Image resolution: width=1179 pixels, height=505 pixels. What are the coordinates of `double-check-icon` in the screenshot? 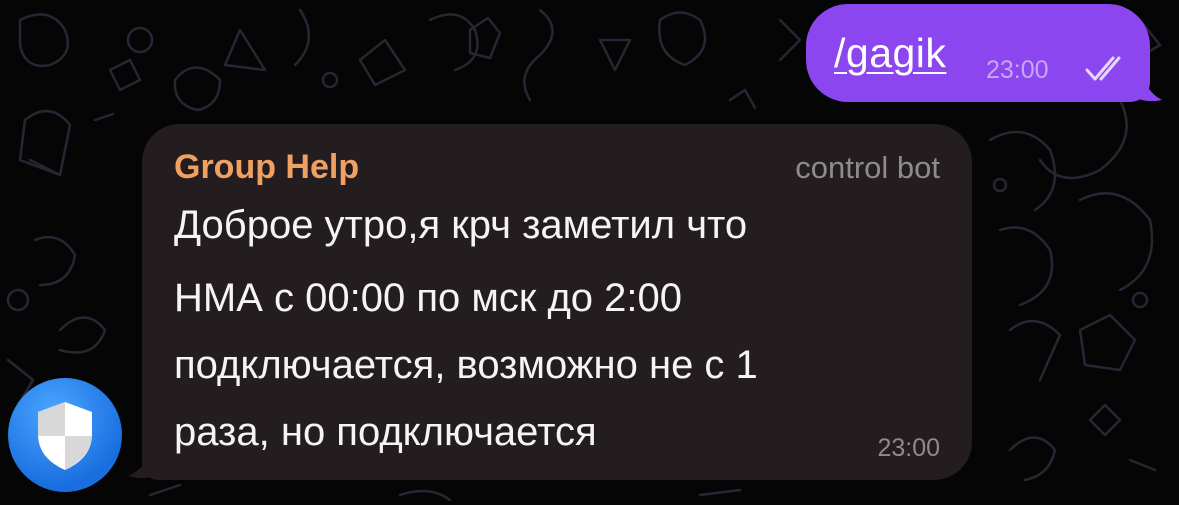 It's located at (1103, 68).